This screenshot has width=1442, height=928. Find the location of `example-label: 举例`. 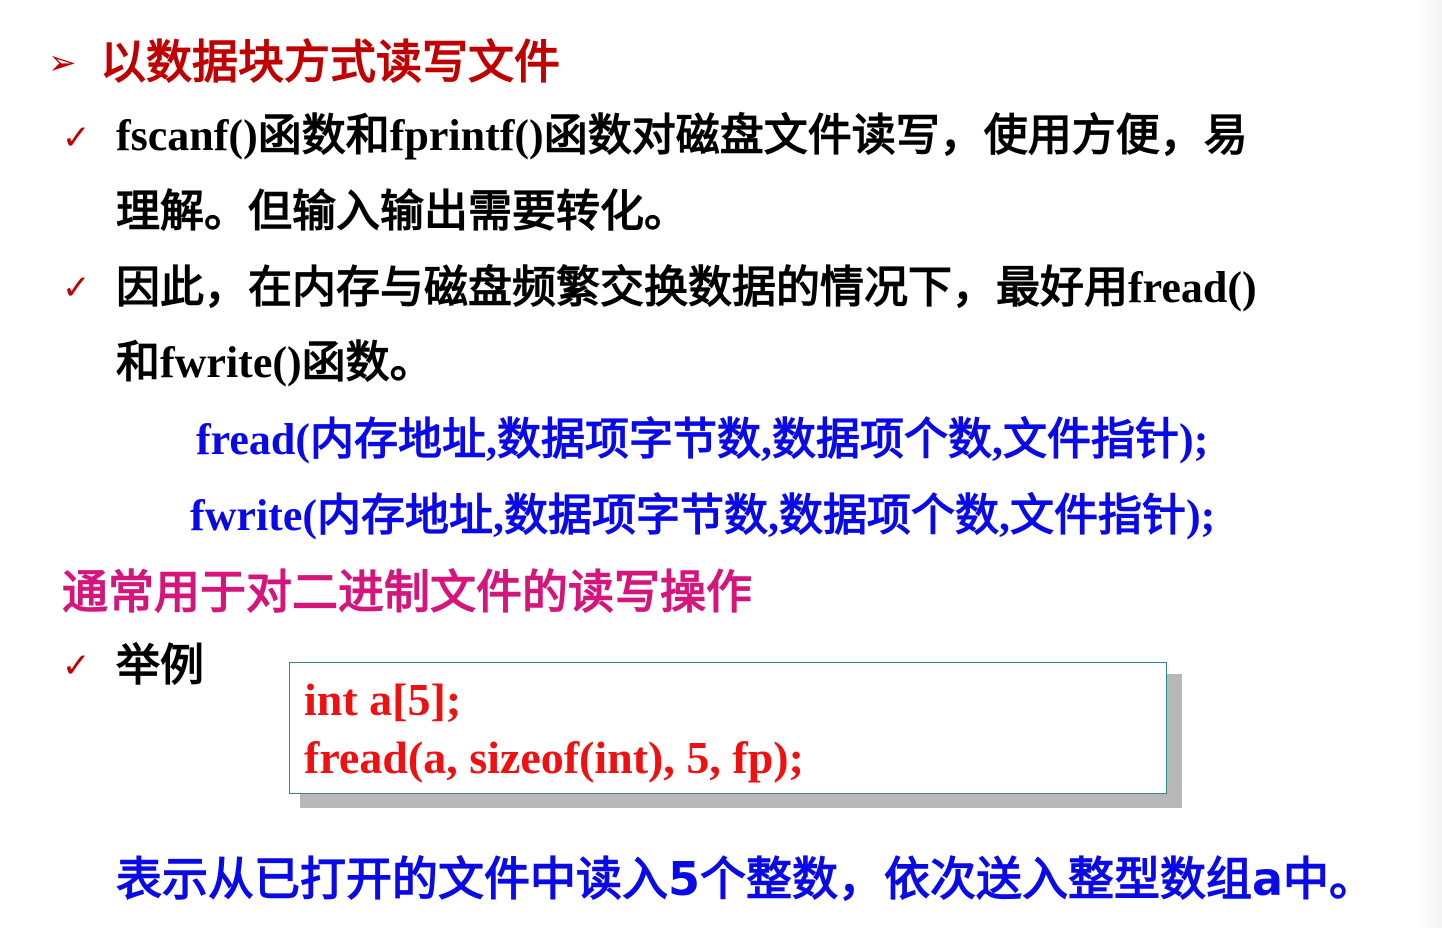

example-label: 举例 is located at coordinates (160, 665).